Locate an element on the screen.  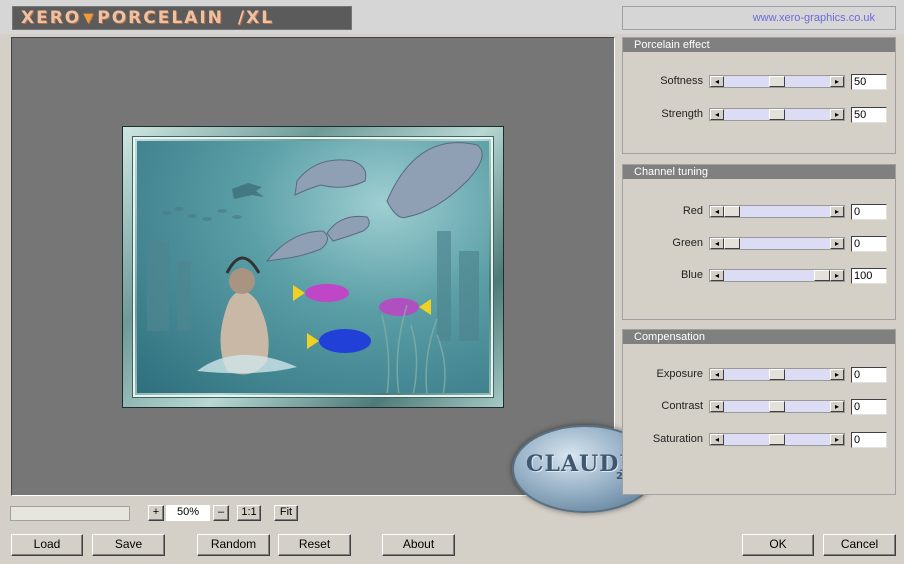
strength-label: Strength is located at coordinates (682, 114).